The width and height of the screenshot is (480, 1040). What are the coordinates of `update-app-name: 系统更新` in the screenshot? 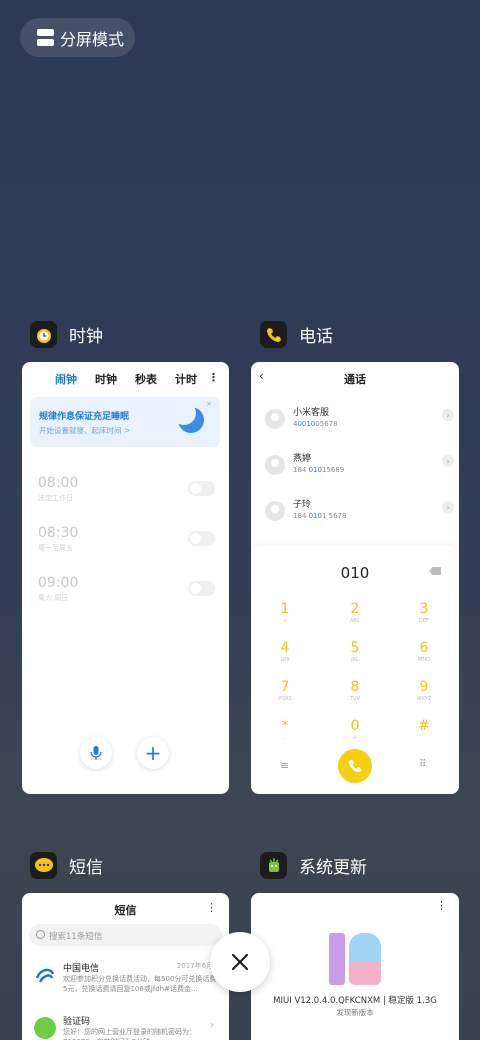 It's located at (333, 868).